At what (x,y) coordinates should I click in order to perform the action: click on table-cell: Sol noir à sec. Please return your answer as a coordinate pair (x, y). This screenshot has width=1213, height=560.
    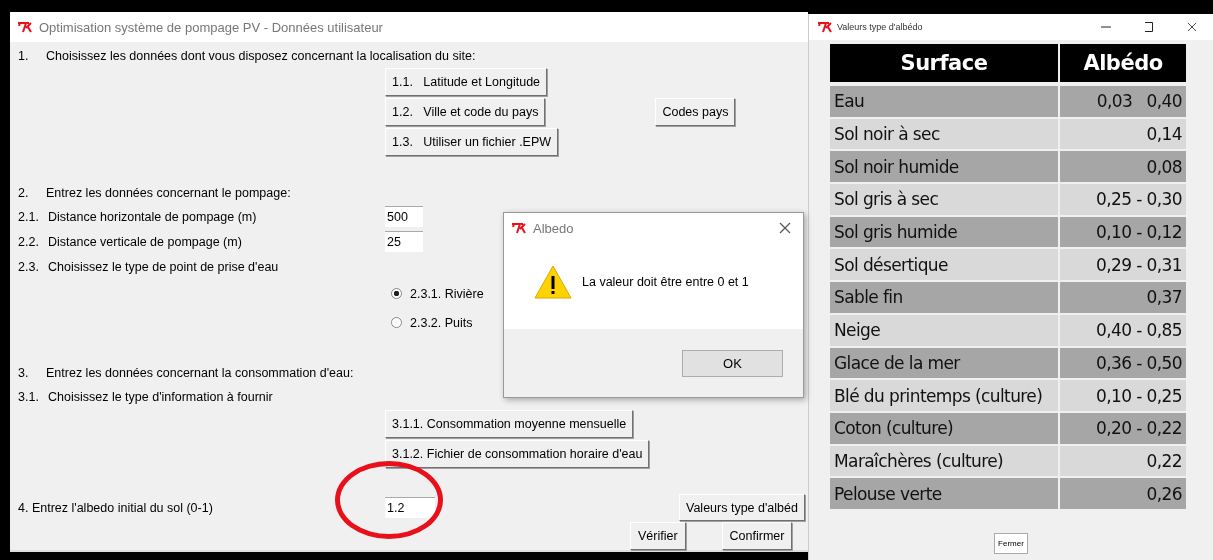
    Looking at the image, I should click on (944, 134).